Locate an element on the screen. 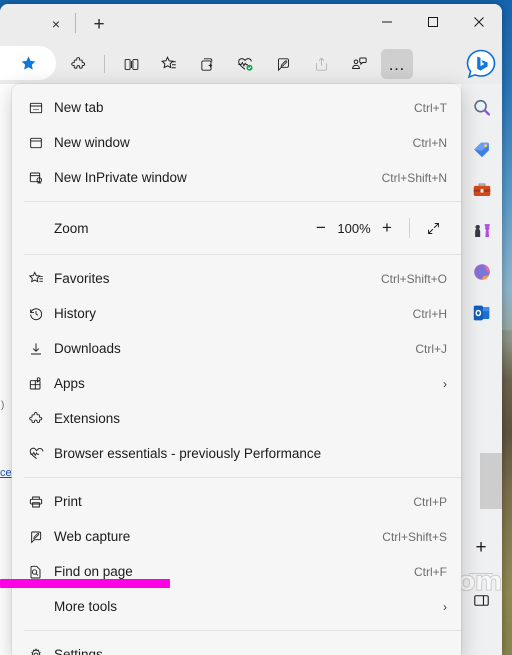  menu-item-new-inprivate-window: New InPrivate window Ctrl+Shift+N is located at coordinates (236, 177).